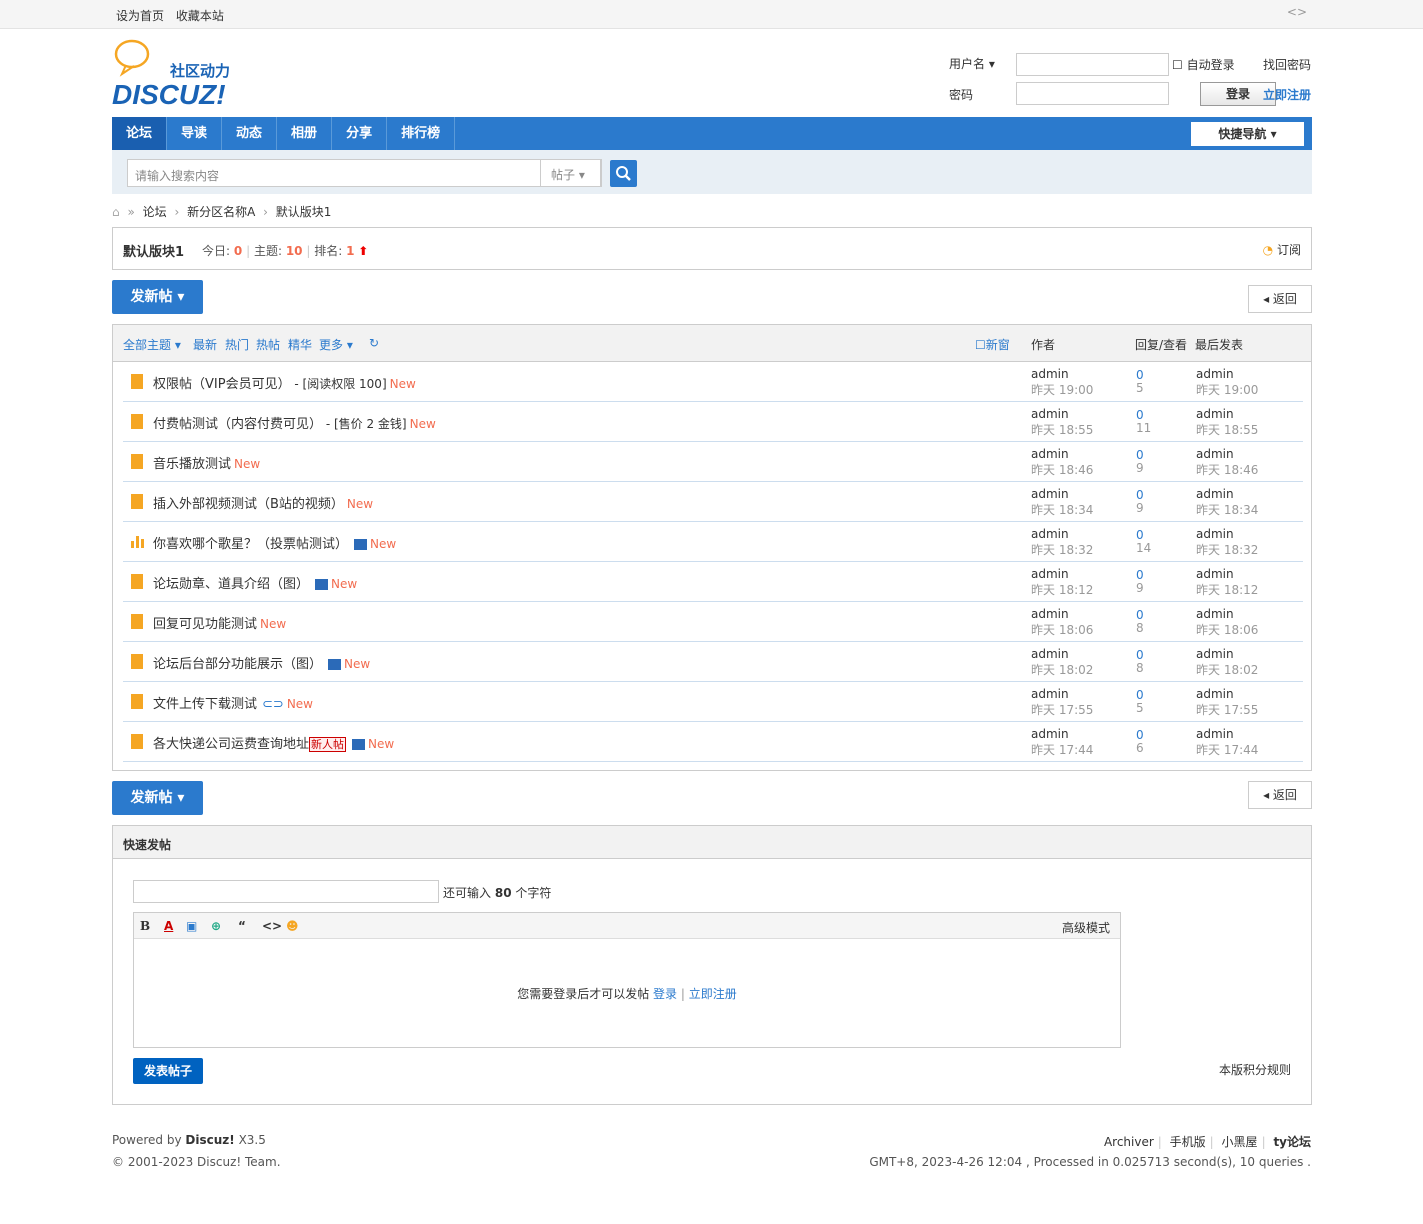 The image size is (1423, 1224). Describe the element at coordinates (237, 344) in the screenshot. I see `filter-hot: 热门` at that location.